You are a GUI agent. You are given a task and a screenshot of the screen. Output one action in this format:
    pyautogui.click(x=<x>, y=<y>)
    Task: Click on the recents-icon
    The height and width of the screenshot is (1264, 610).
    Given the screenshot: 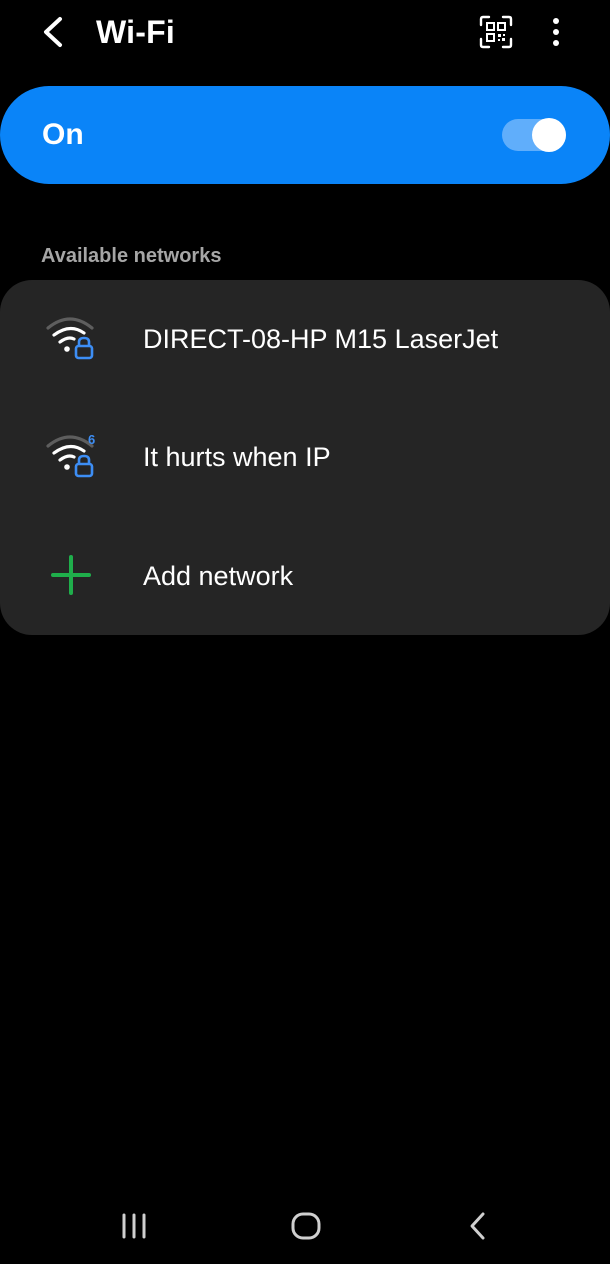 What is the action you would take?
    pyautogui.click(x=134, y=1226)
    